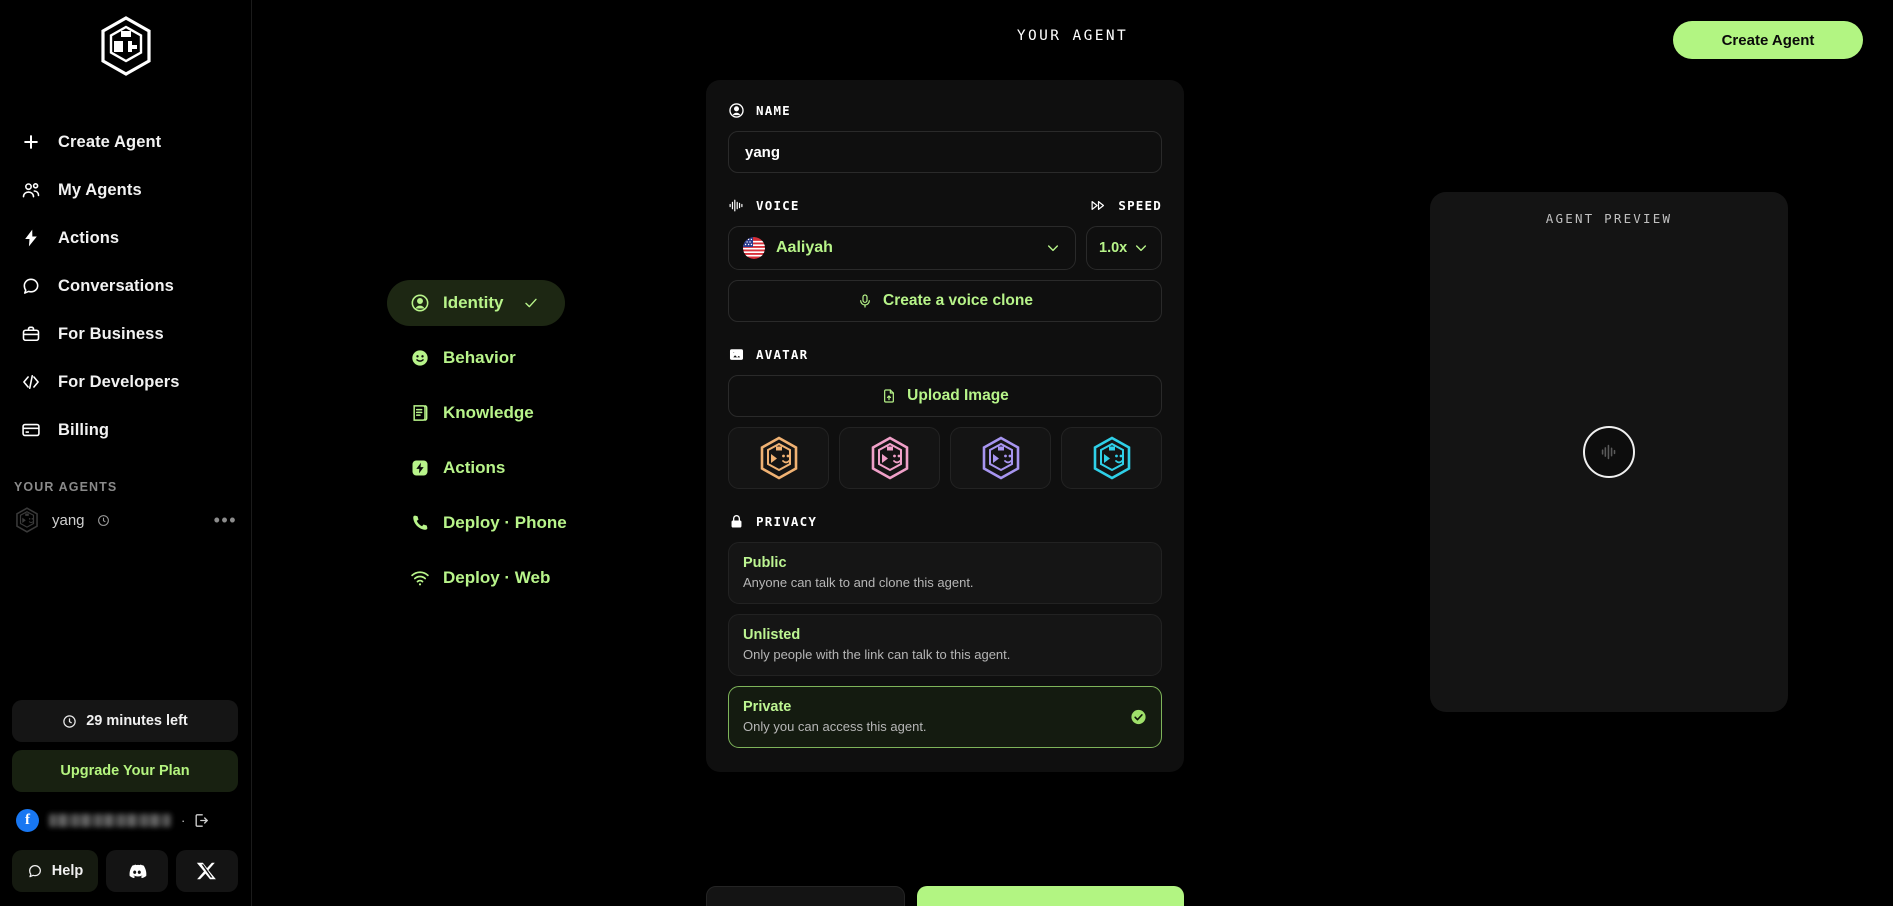  What do you see at coordinates (457, 468) in the screenshot?
I see `step-actions: Actions` at bounding box center [457, 468].